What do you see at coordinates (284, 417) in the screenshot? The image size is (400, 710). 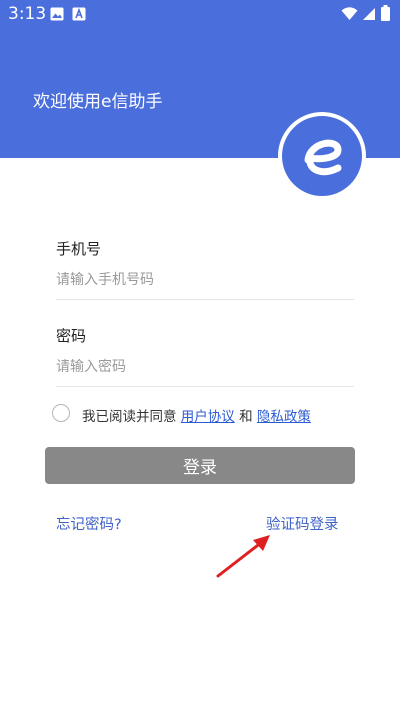 I see `privacy-policy-link: 隐私政策` at bounding box center [284, 417].